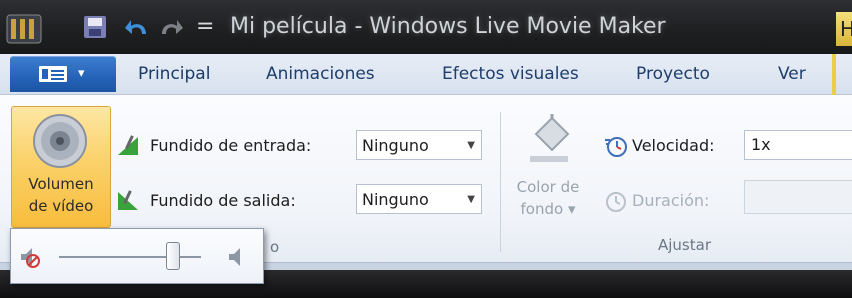  What do you see at coordinates (673, 74) in the screenshot?
I see `tab-proyecto: Proyecto` at bounding box center [673, 74].